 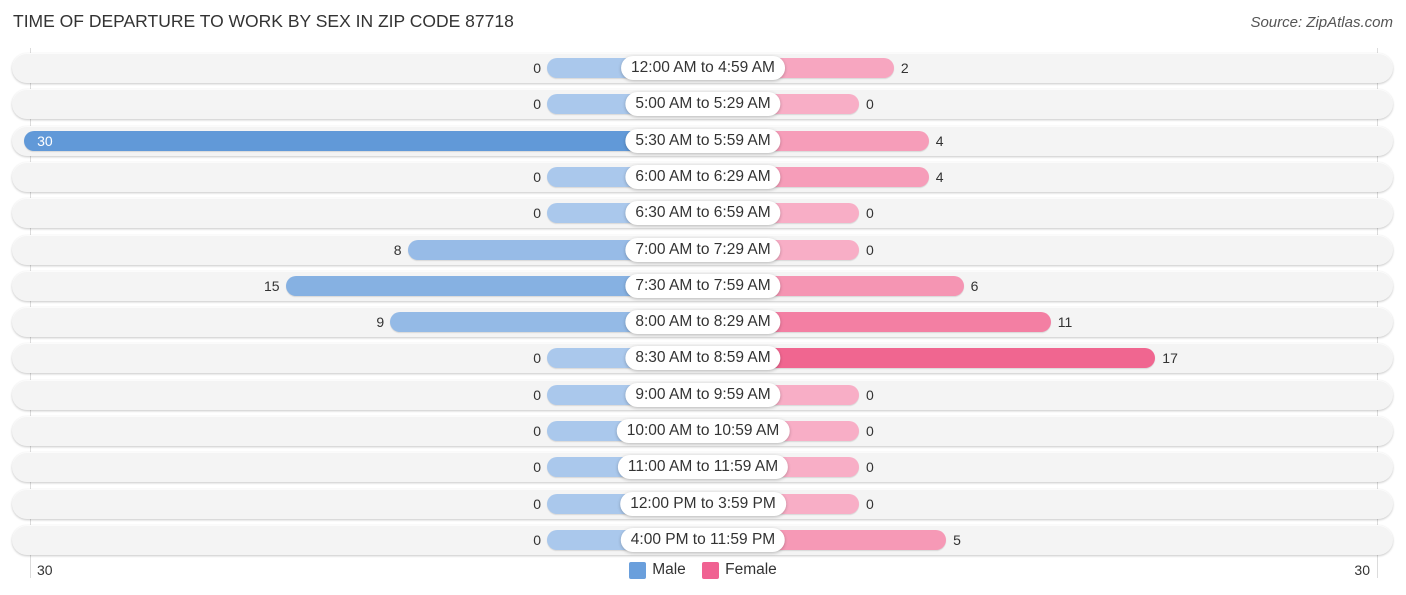 What do you see at coordinates (703, 176) in the screenshot?
I see `category-label: 6:00 AM to 6:29 AM` at bounding box center [703, 176].